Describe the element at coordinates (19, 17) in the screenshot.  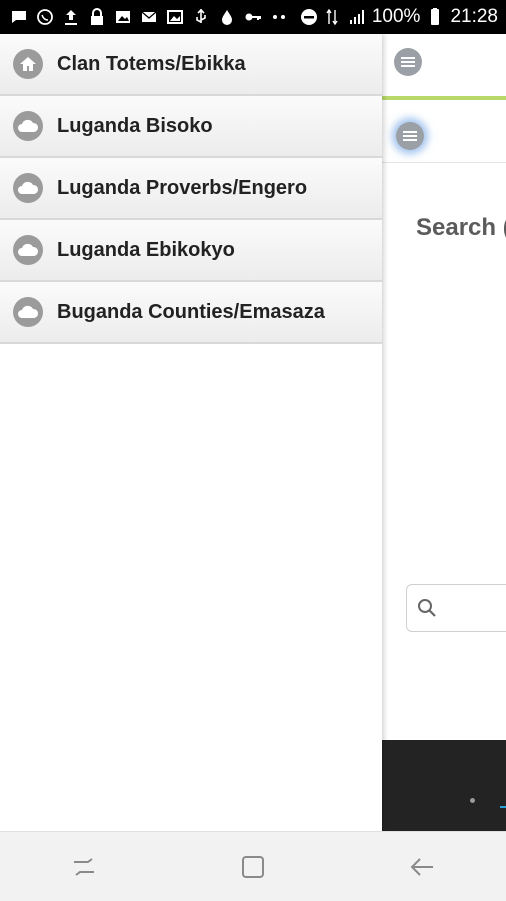
I see `message-icon` at that location.